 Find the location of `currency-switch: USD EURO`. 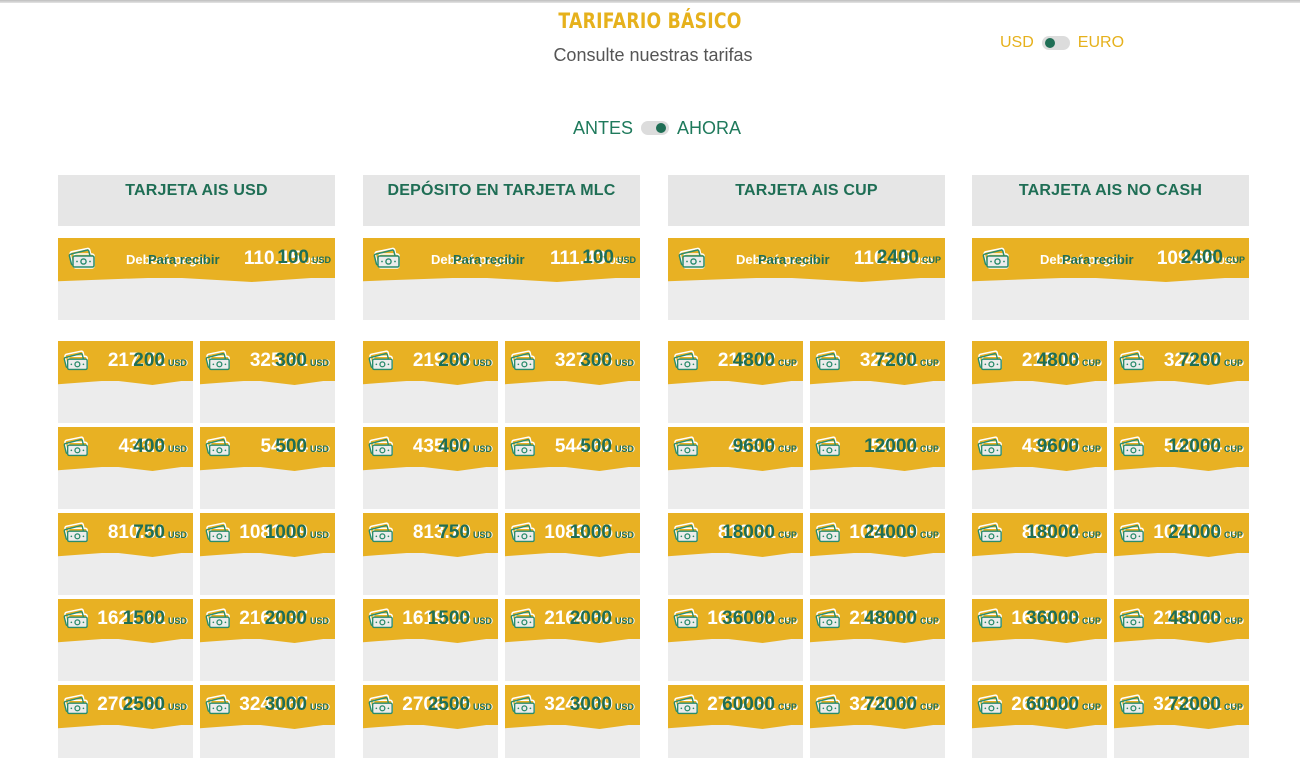

currency-switch: USD EURO is located at coordinates (1062, 43).